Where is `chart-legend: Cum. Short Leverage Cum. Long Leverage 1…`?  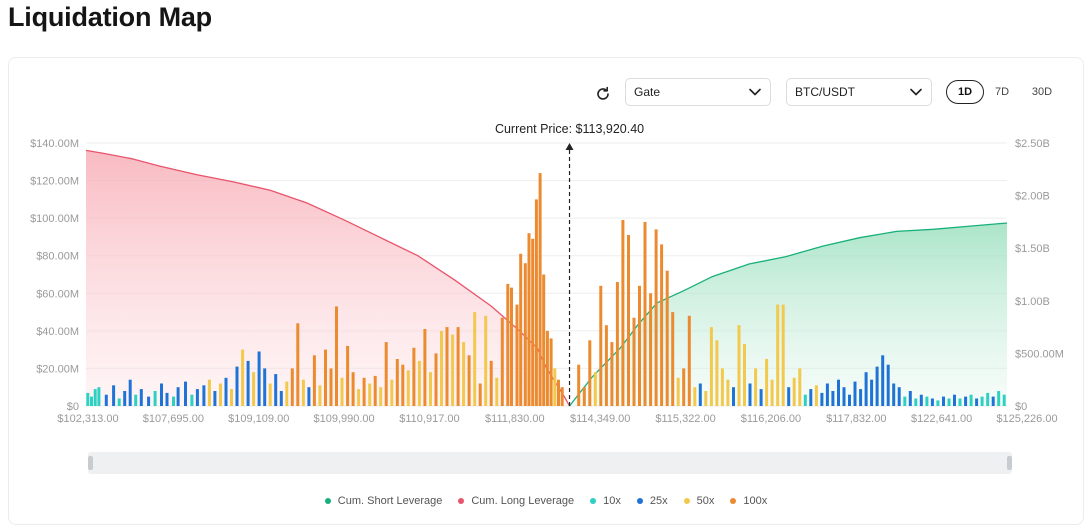 chart-legend: Cum. Short Leverage Cum. Long Leverage 1… is located at coordinates (546, 501).